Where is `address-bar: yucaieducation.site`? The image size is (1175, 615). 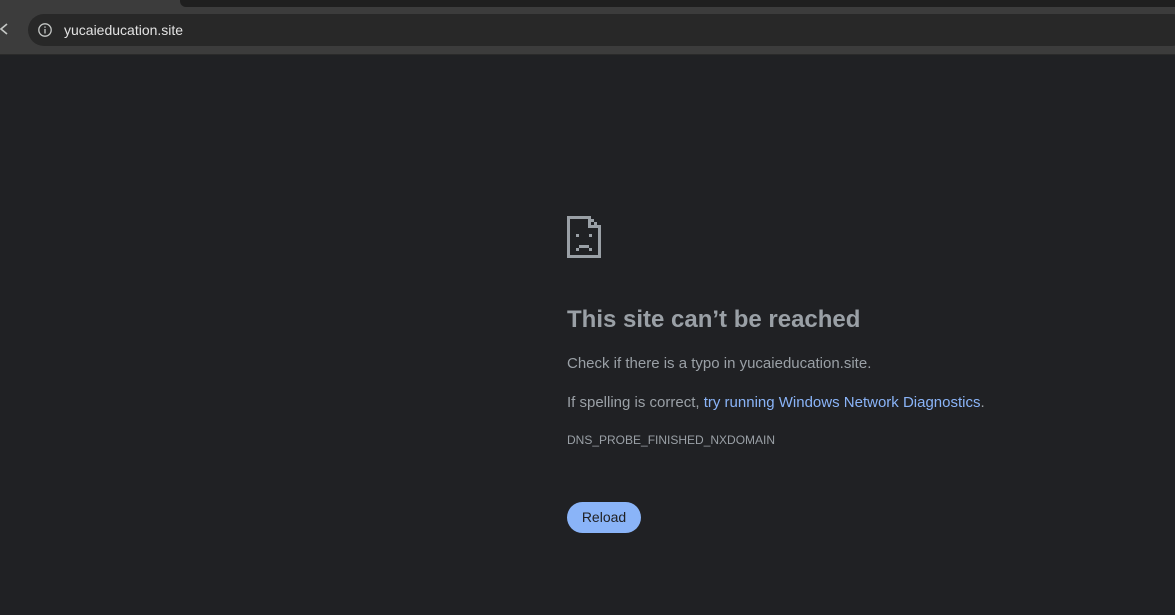
address-bar: yucaieducation.site is located at coordinates (601, 30).